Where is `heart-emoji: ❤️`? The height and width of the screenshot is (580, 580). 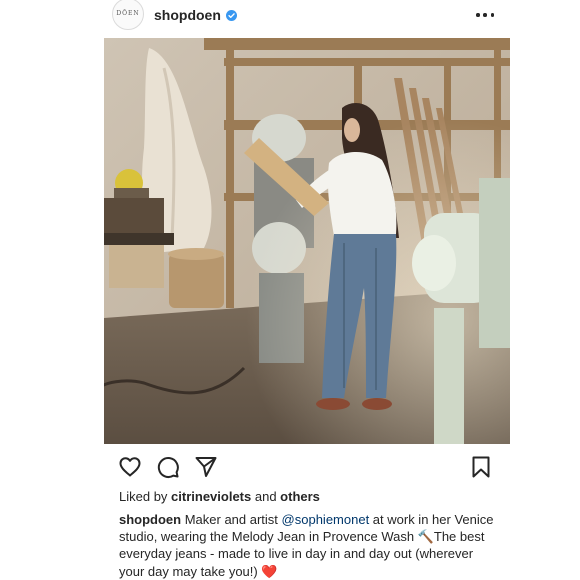
heart-emoji: ❤️ is located at coordinates (269, 571).